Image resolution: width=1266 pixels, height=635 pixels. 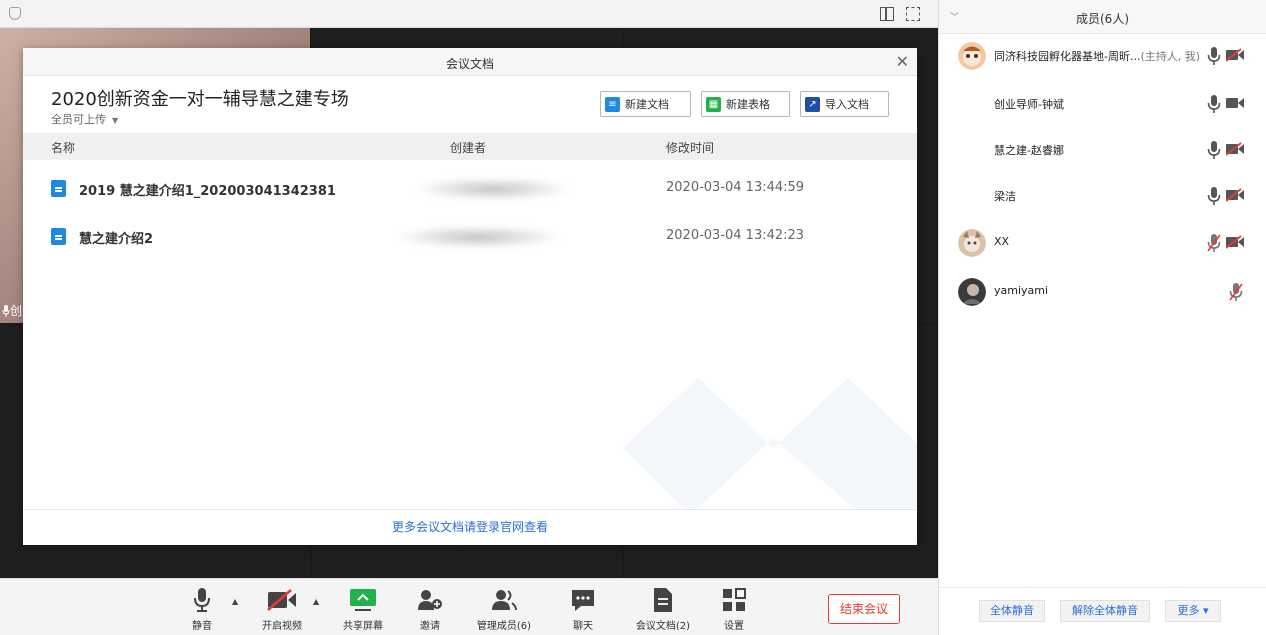 What do you see at coordinates (583, 626) in the screenshot?
I see `chat-label: 聊天` at bounding box center [583, 626].